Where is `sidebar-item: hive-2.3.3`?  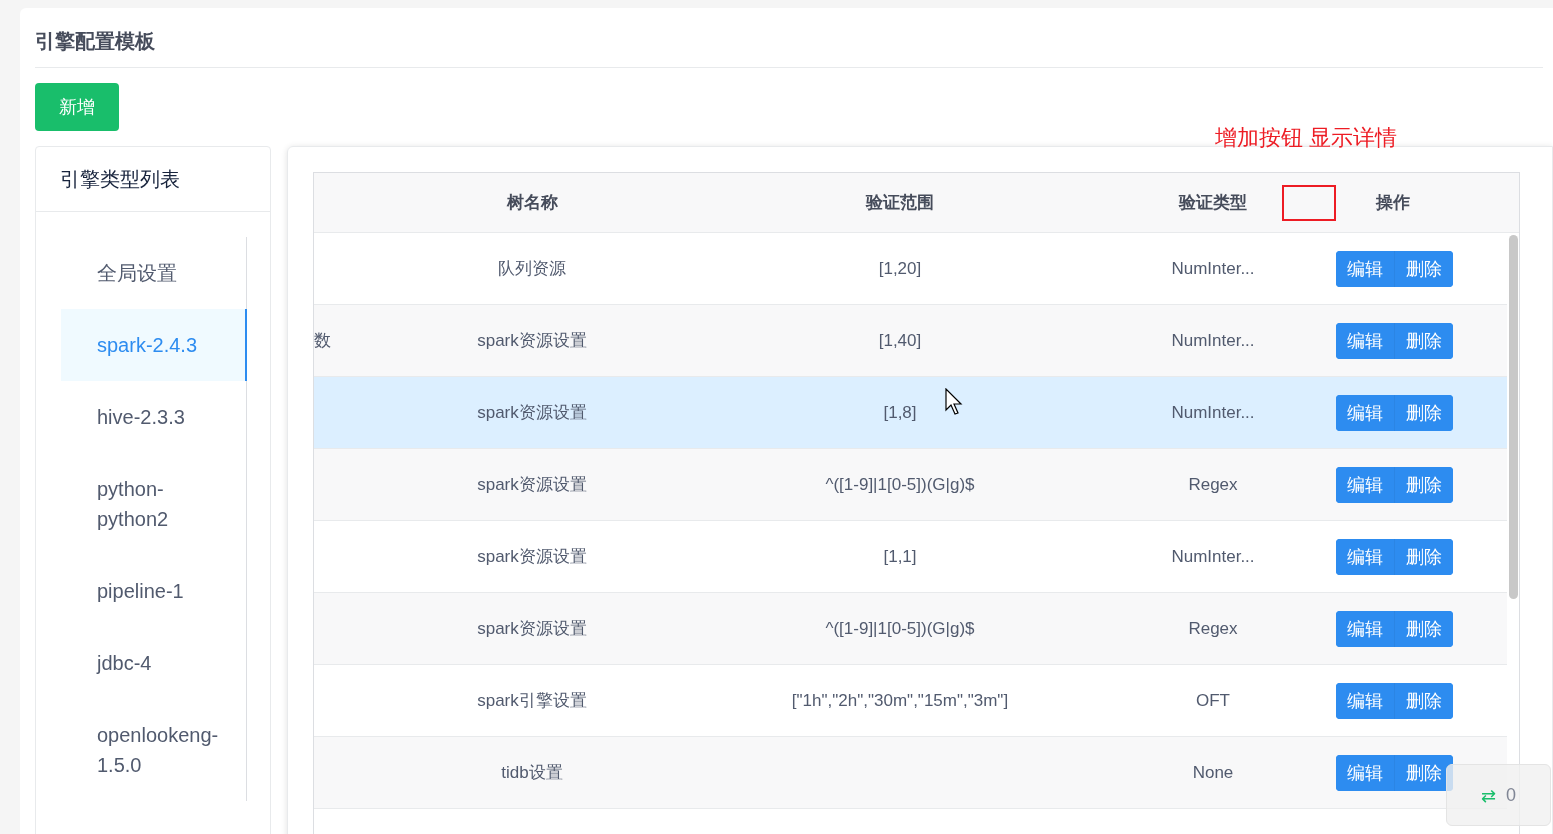
sidebar-item: hive-2.3.3 is located at coordinates (153, 417).